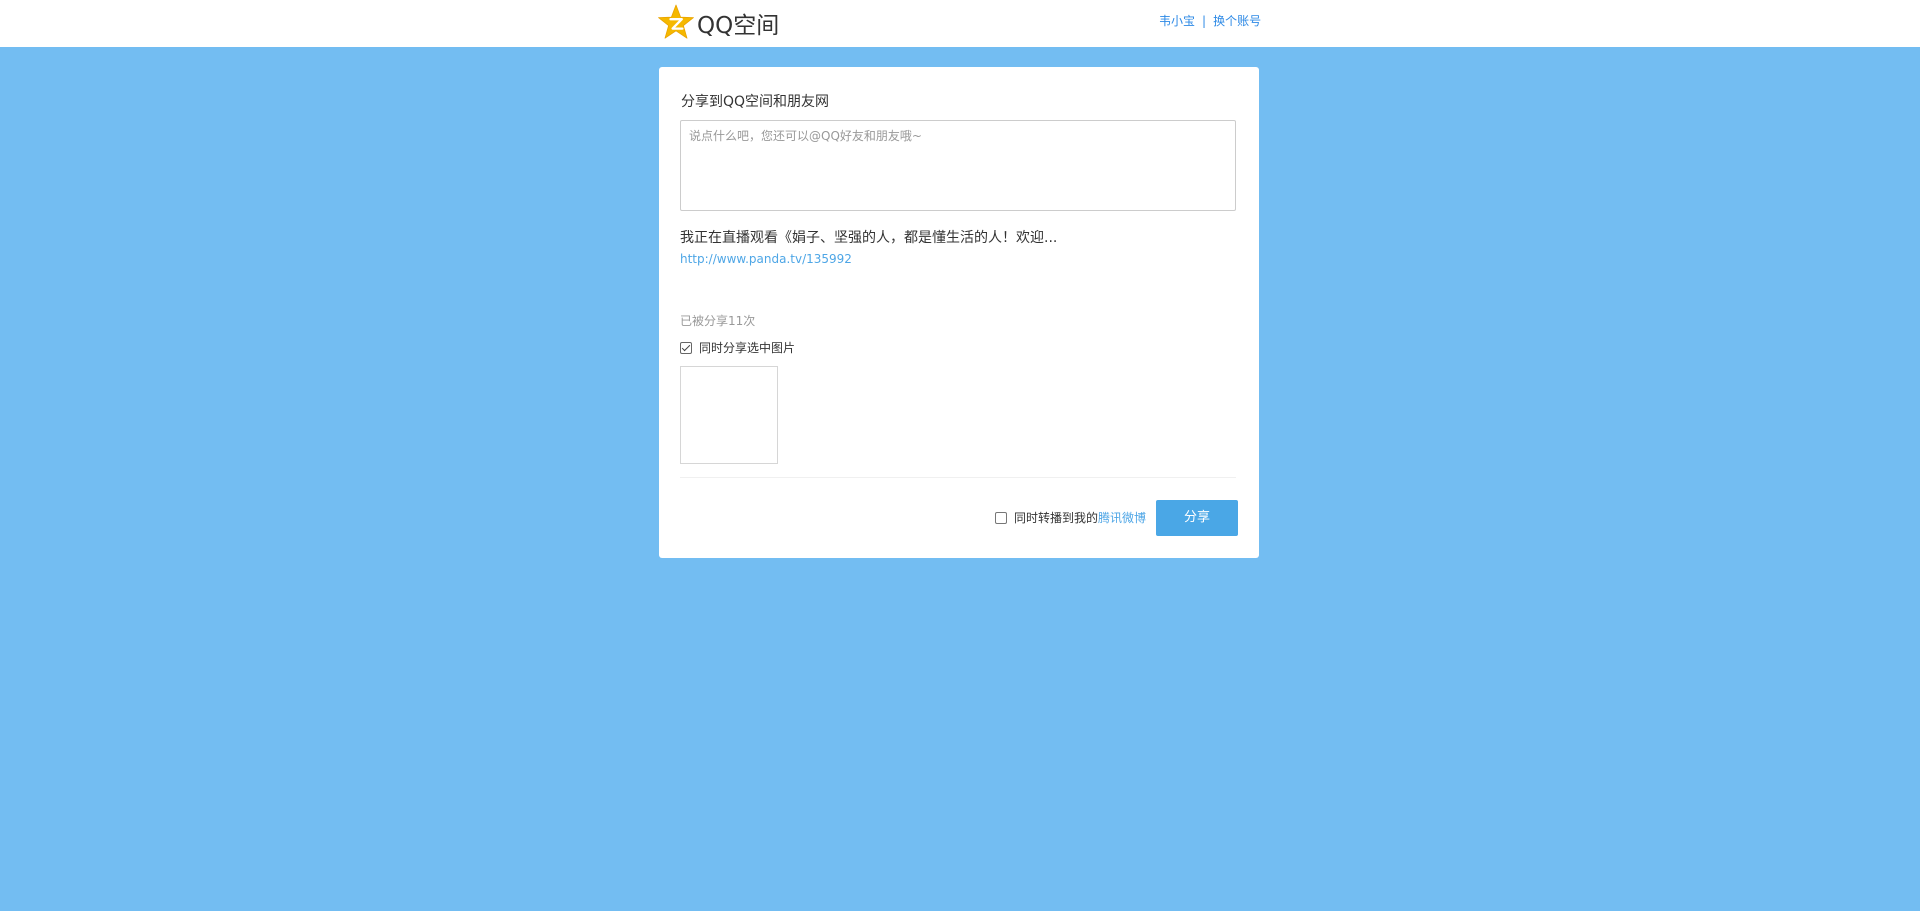  I want to click on weibo-repost-checkbox, so click(1001, 518).